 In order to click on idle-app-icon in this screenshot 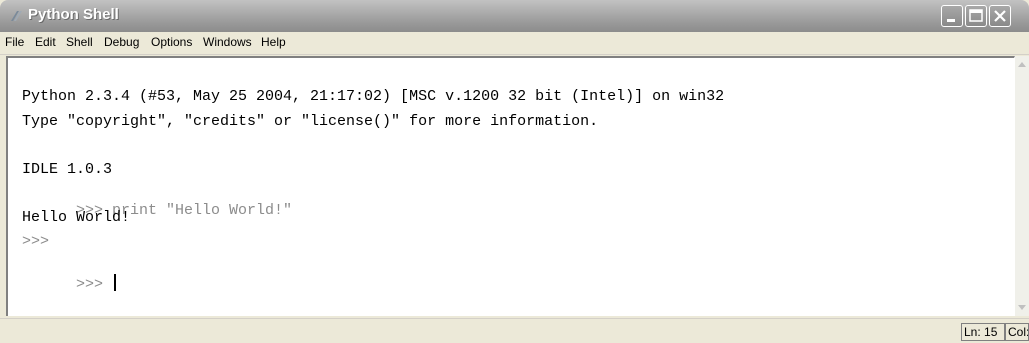, I will do `click(16, 16)`.